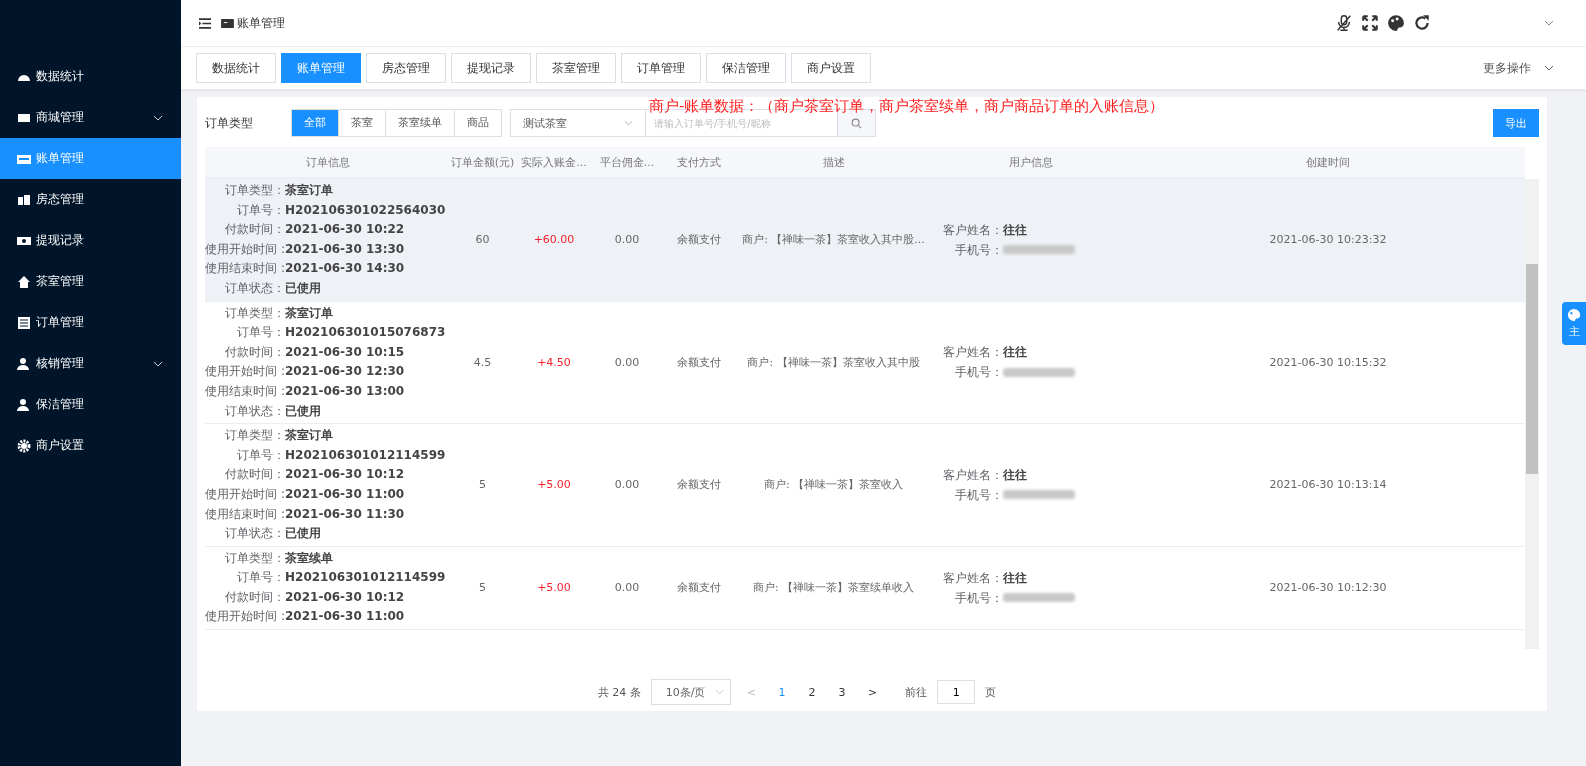  Describe the element at coordinates (24, 363) in the screenshot. I see `user-icon` at that location.